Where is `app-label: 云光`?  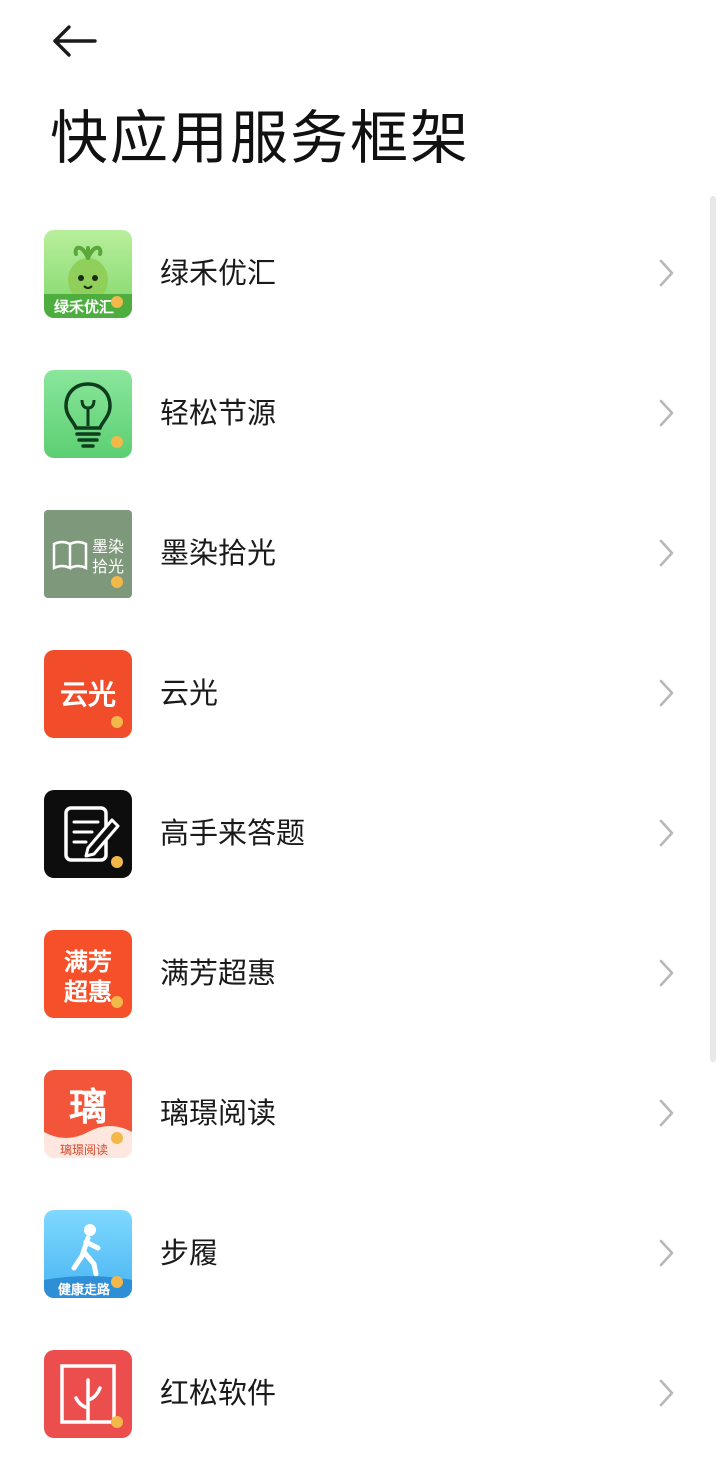
app-label: 云光 is located at coordinates (189, 693).